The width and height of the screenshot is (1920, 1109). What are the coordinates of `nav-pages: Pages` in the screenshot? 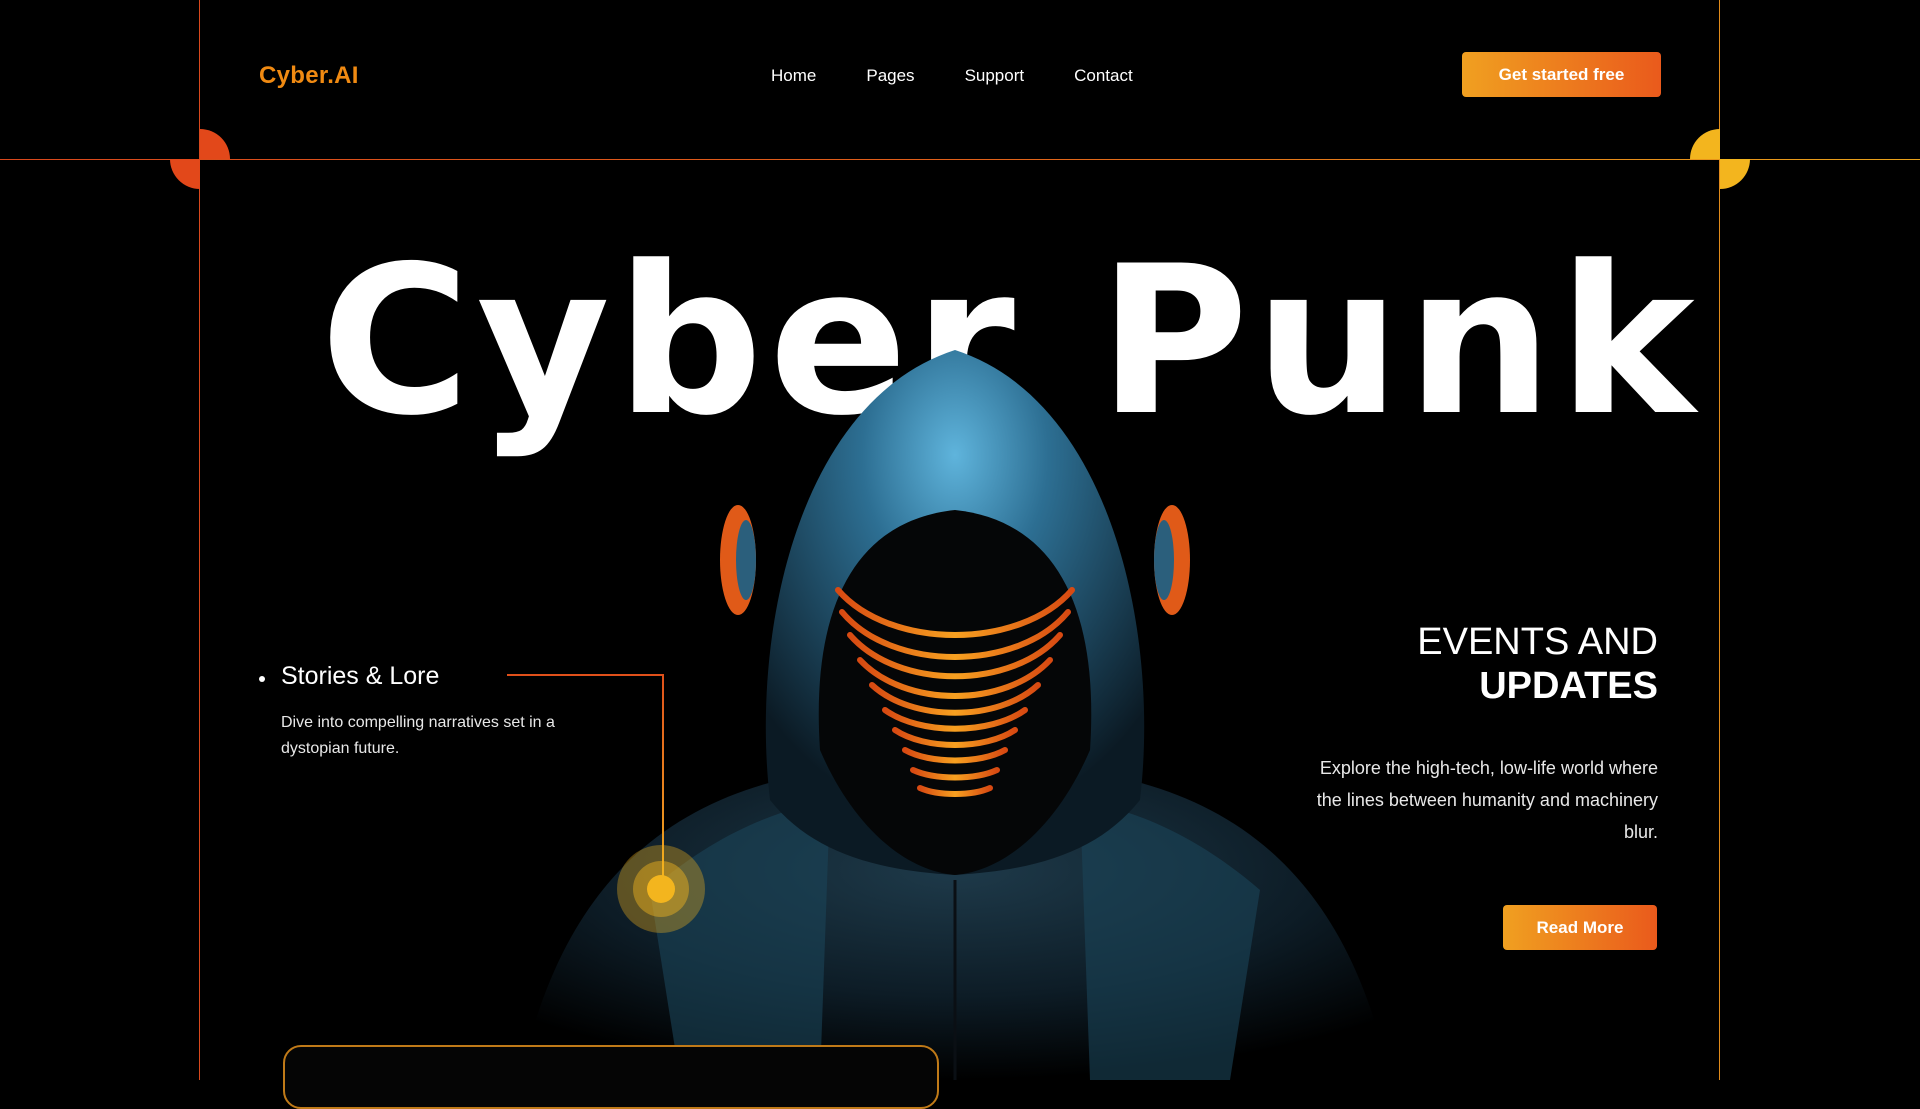 It's located at (890, 76).